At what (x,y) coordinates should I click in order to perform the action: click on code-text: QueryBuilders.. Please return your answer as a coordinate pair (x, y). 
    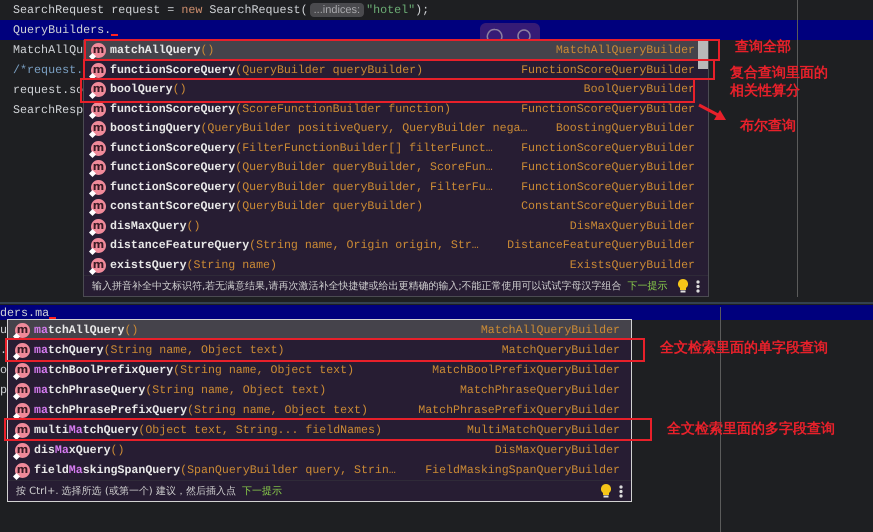
    Looking at the image, I should click on (62, 30).